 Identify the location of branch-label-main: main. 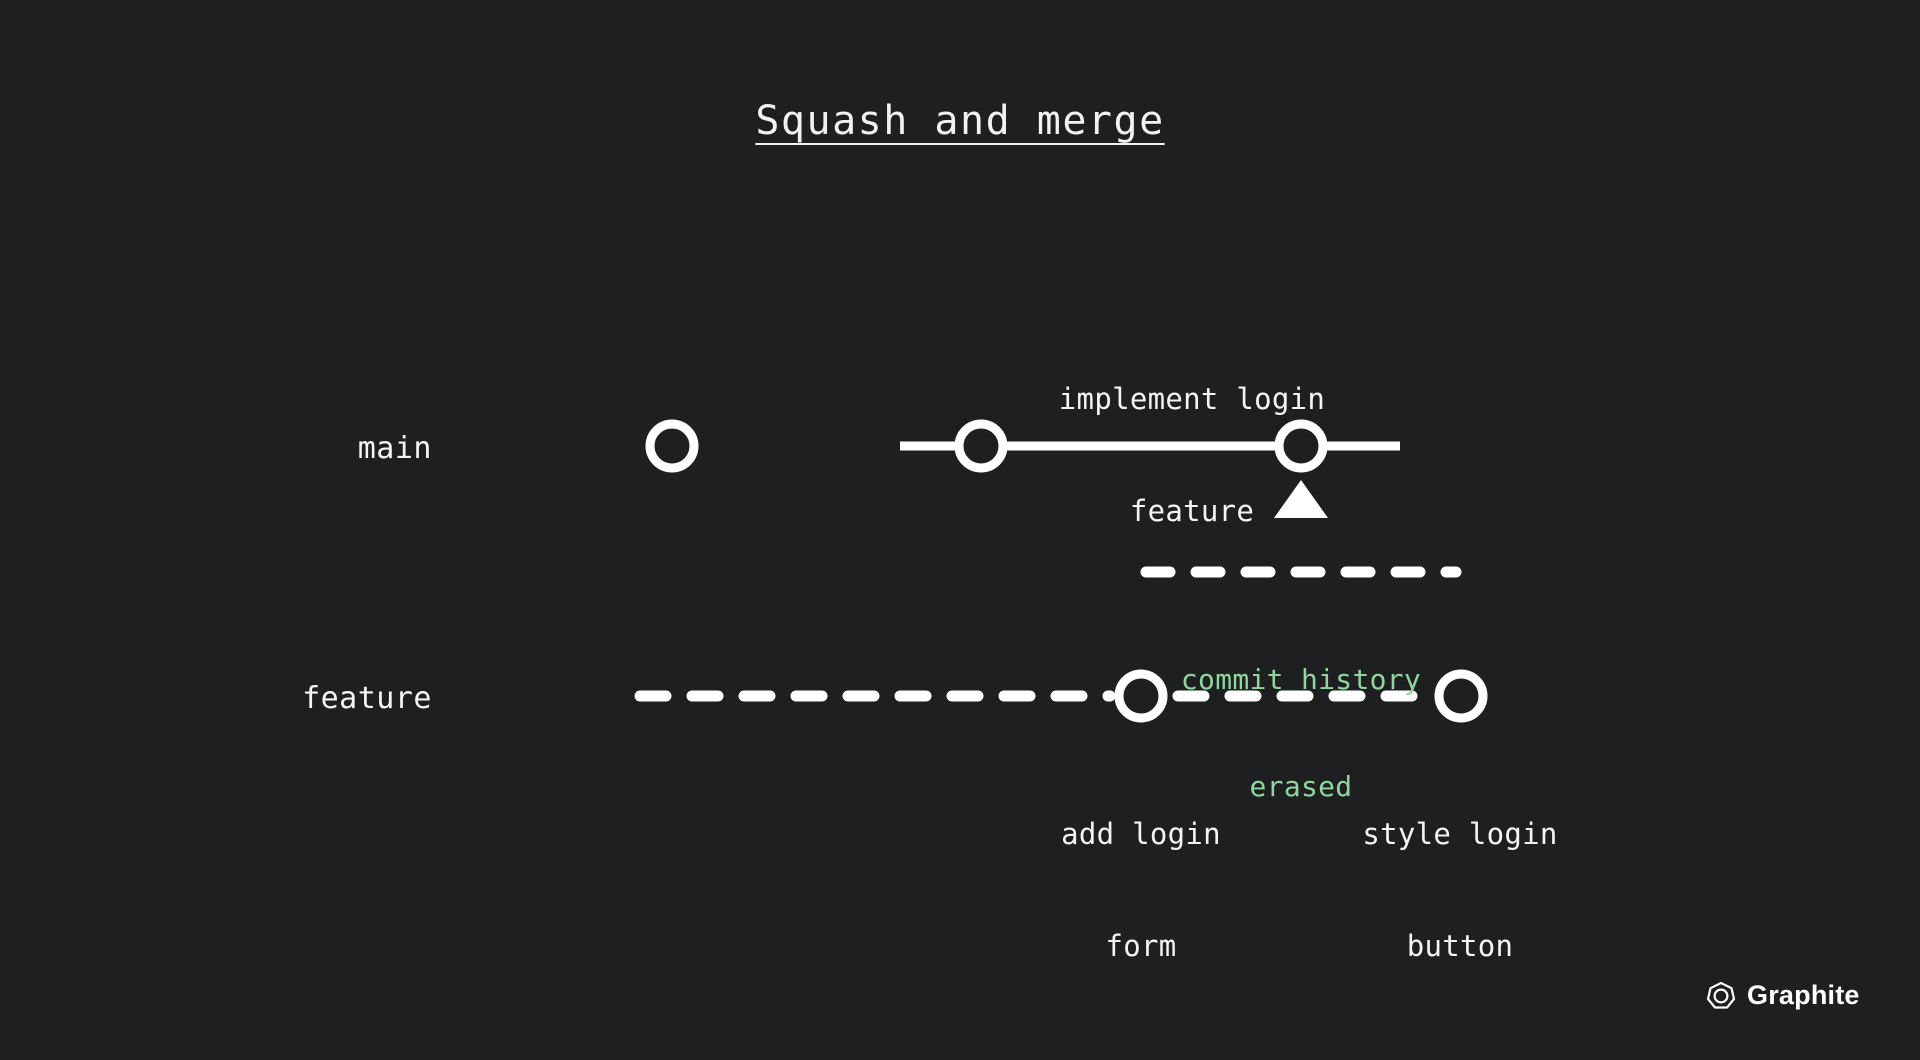
(394, 448).